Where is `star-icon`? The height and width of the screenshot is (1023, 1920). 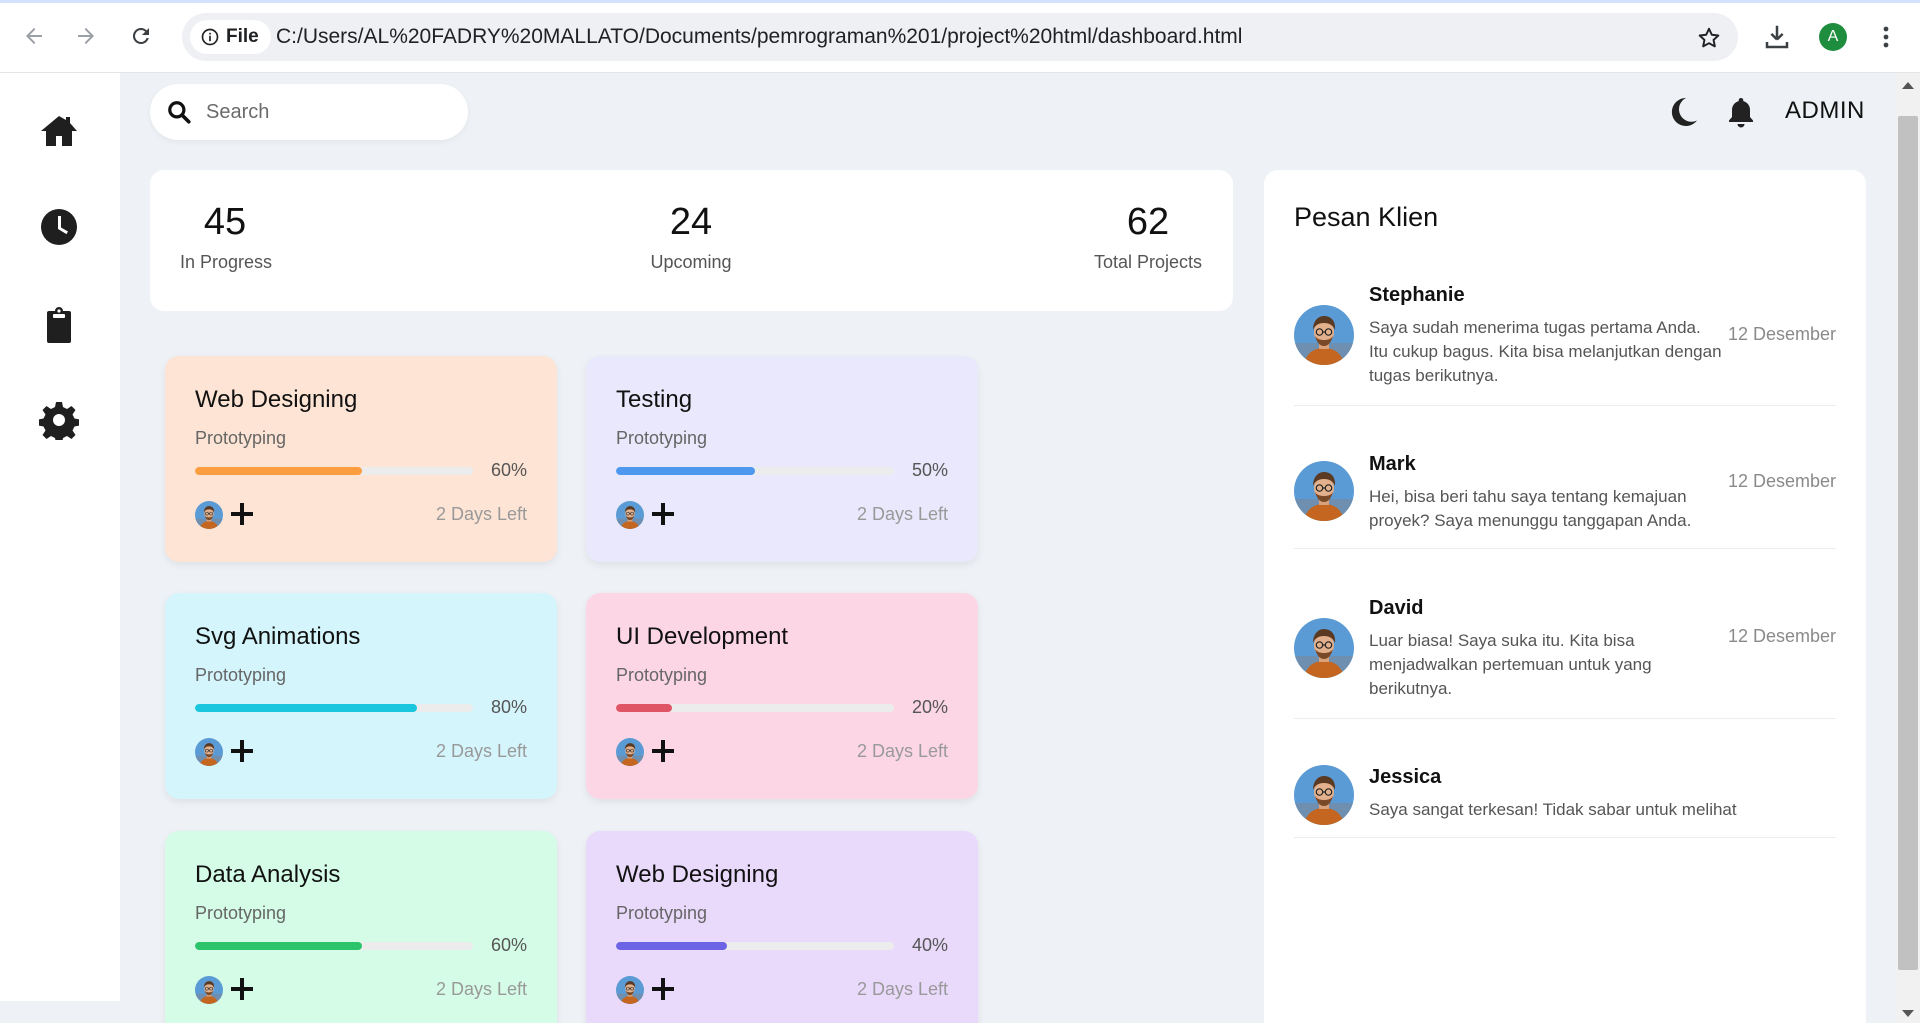 star-icon is located at coordinates (1709, 38).